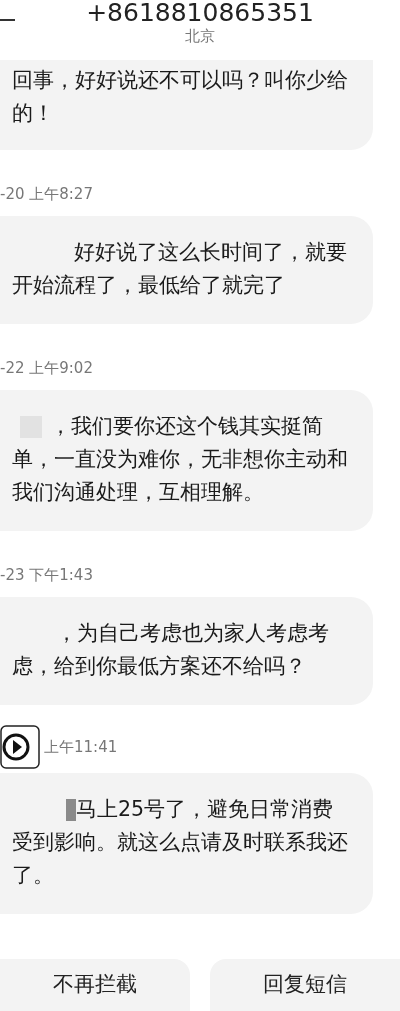 Image resolution: width=400 pixels, height=1011 pixels. Describe the element at coordinates (46, 368) in the screenshot. I see `timestamp: -22 上午9:02` at that location.